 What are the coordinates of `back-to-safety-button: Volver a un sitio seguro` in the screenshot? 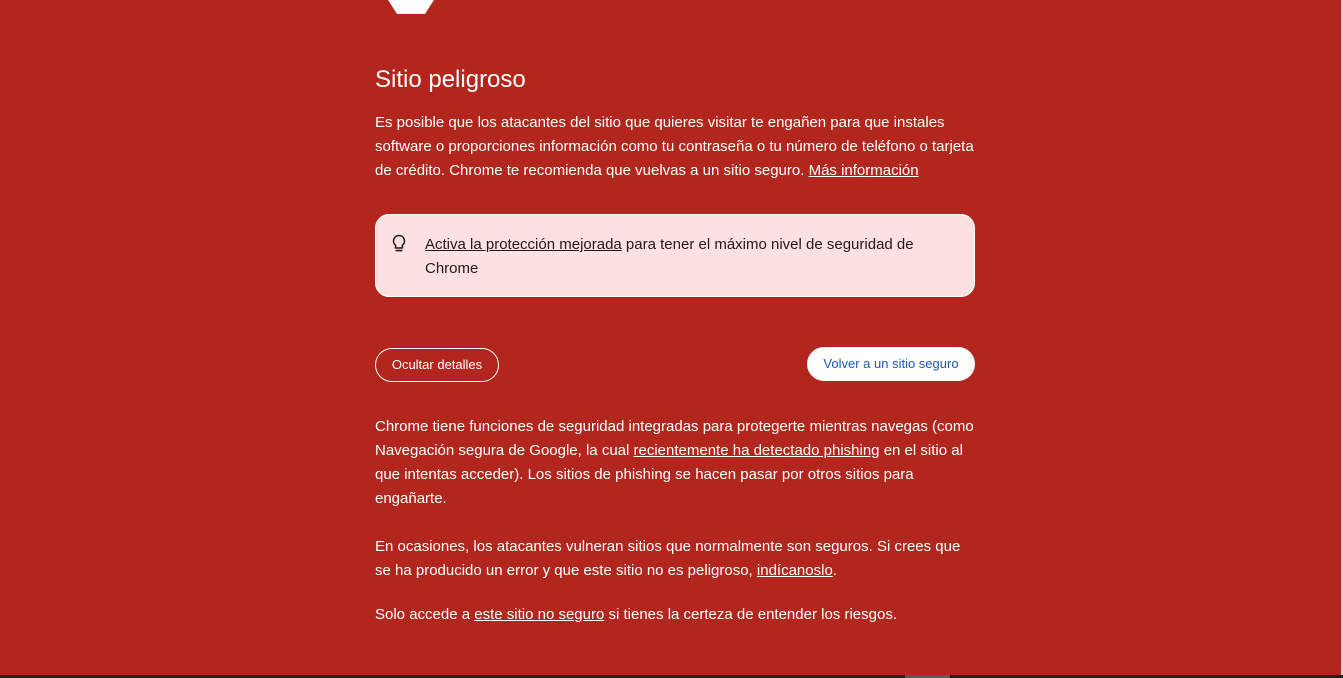 It's located at (891, 364).